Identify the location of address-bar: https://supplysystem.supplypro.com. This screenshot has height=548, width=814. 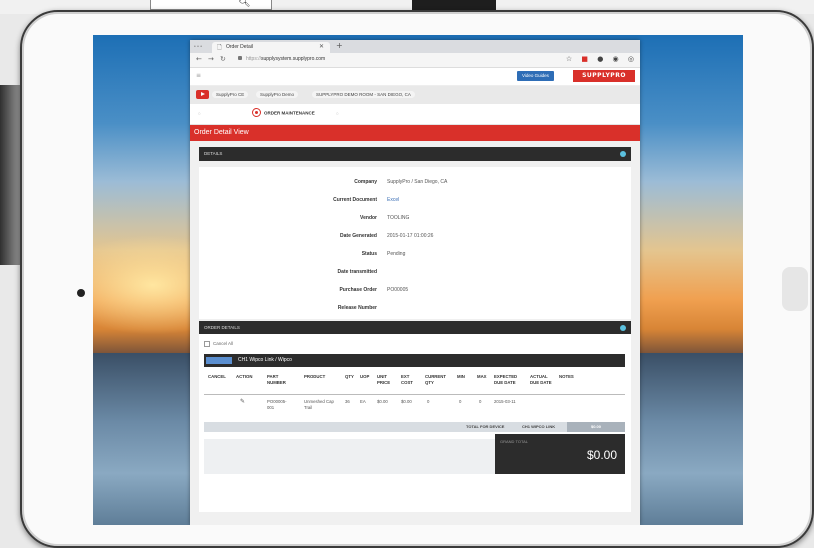
(285, 59).